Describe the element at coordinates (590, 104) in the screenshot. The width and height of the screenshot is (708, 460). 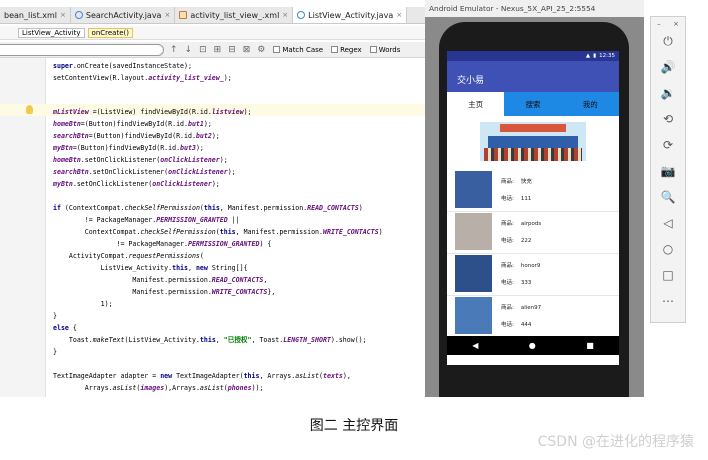
I see `tab-mine: 我的` at that location.